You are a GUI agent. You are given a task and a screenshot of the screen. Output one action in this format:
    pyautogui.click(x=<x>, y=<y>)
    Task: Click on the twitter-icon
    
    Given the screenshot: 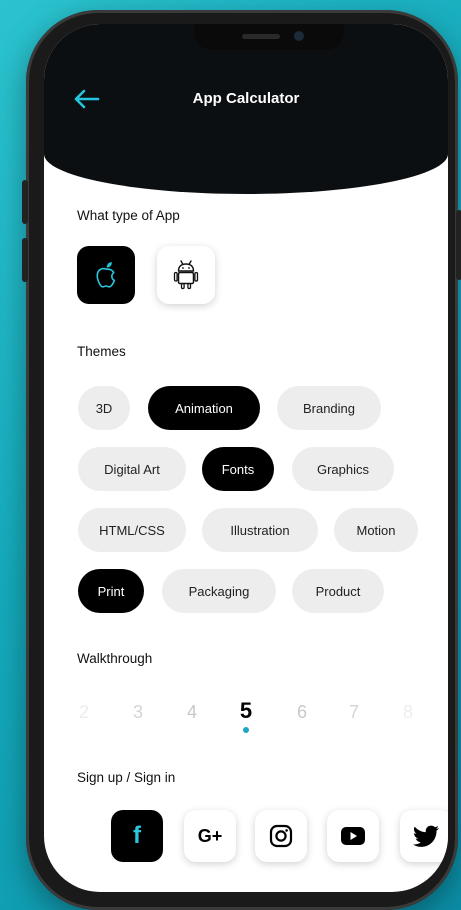 What is the action you would take?
    pyautogui.click(x=426, y=836)
    